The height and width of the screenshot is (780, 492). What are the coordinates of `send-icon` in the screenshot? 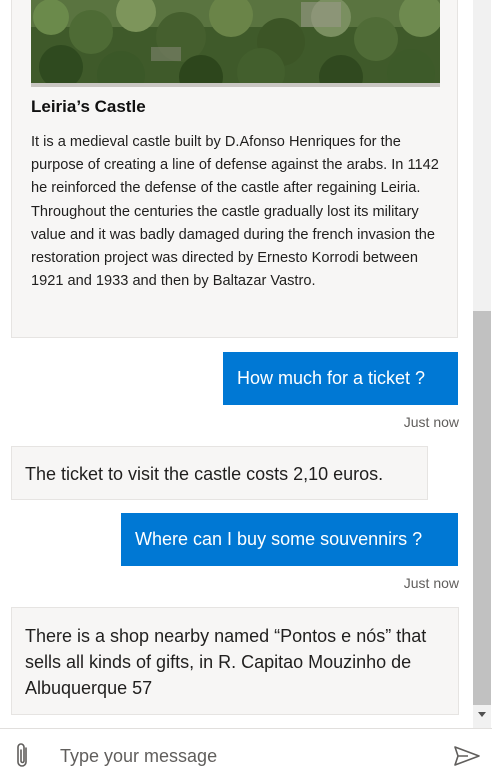 It's located at (467, 756).